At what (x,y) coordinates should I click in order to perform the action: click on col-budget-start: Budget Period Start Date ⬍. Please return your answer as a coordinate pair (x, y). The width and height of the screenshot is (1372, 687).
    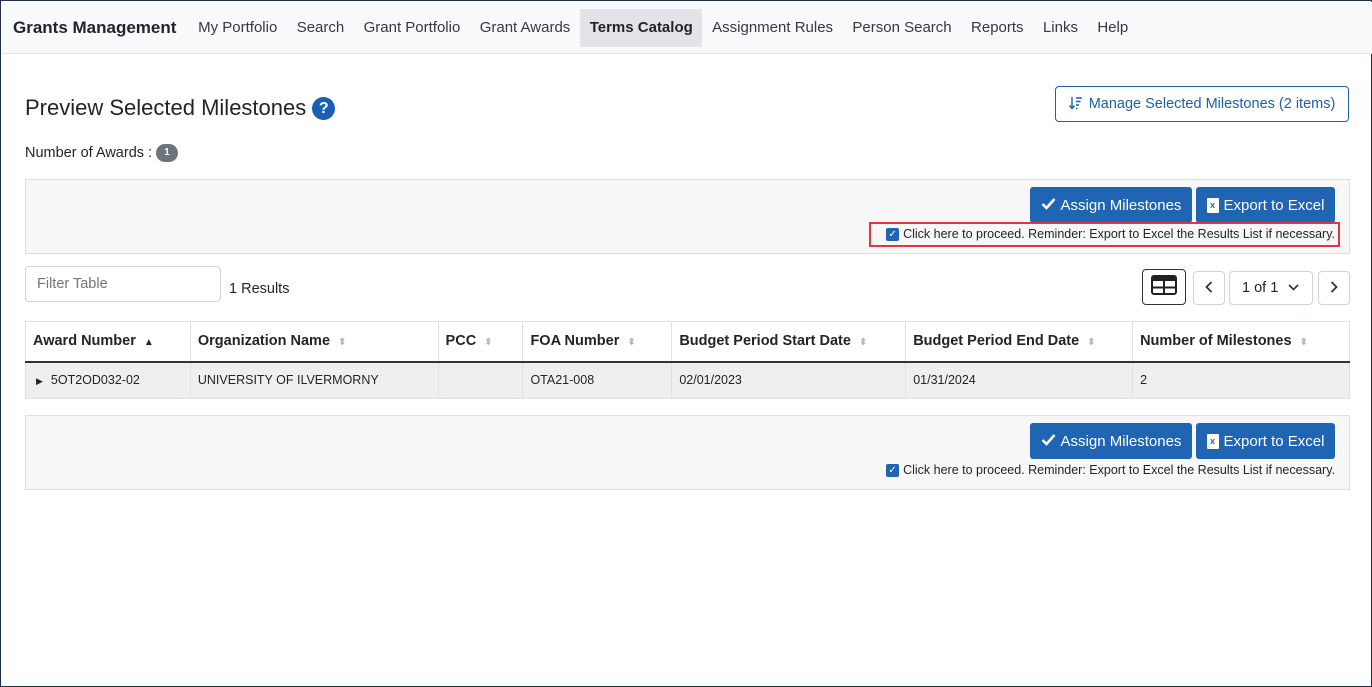
    Looking at the image, I should click on (788, 342).